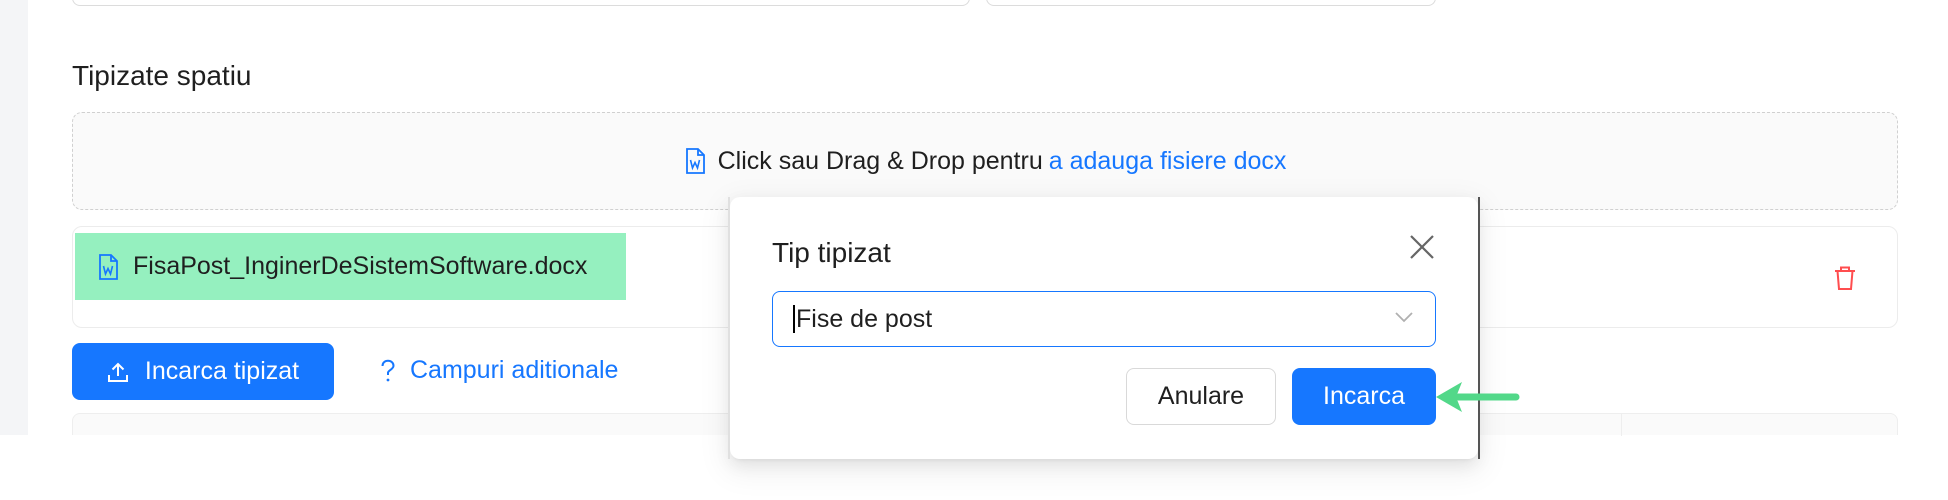 The height and width of the screenshot is (500, 1948). Describe the element at coordinates (162, 75) in the screenshot. I see `section-title: Tipizate spatiu` at that location.